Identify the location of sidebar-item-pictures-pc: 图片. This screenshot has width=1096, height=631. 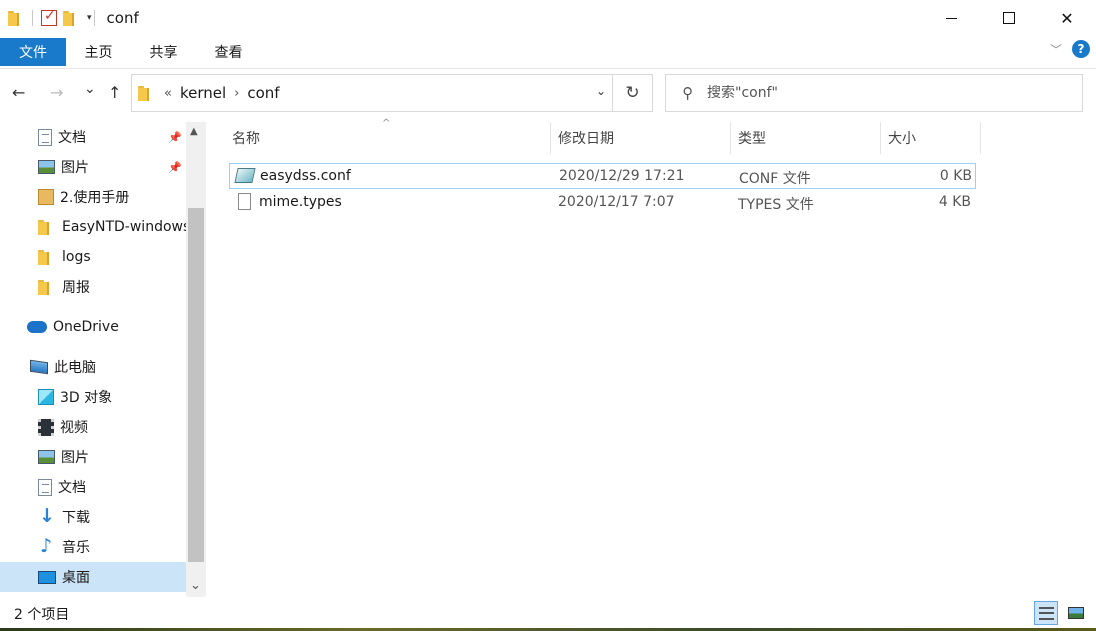
(93, 457).